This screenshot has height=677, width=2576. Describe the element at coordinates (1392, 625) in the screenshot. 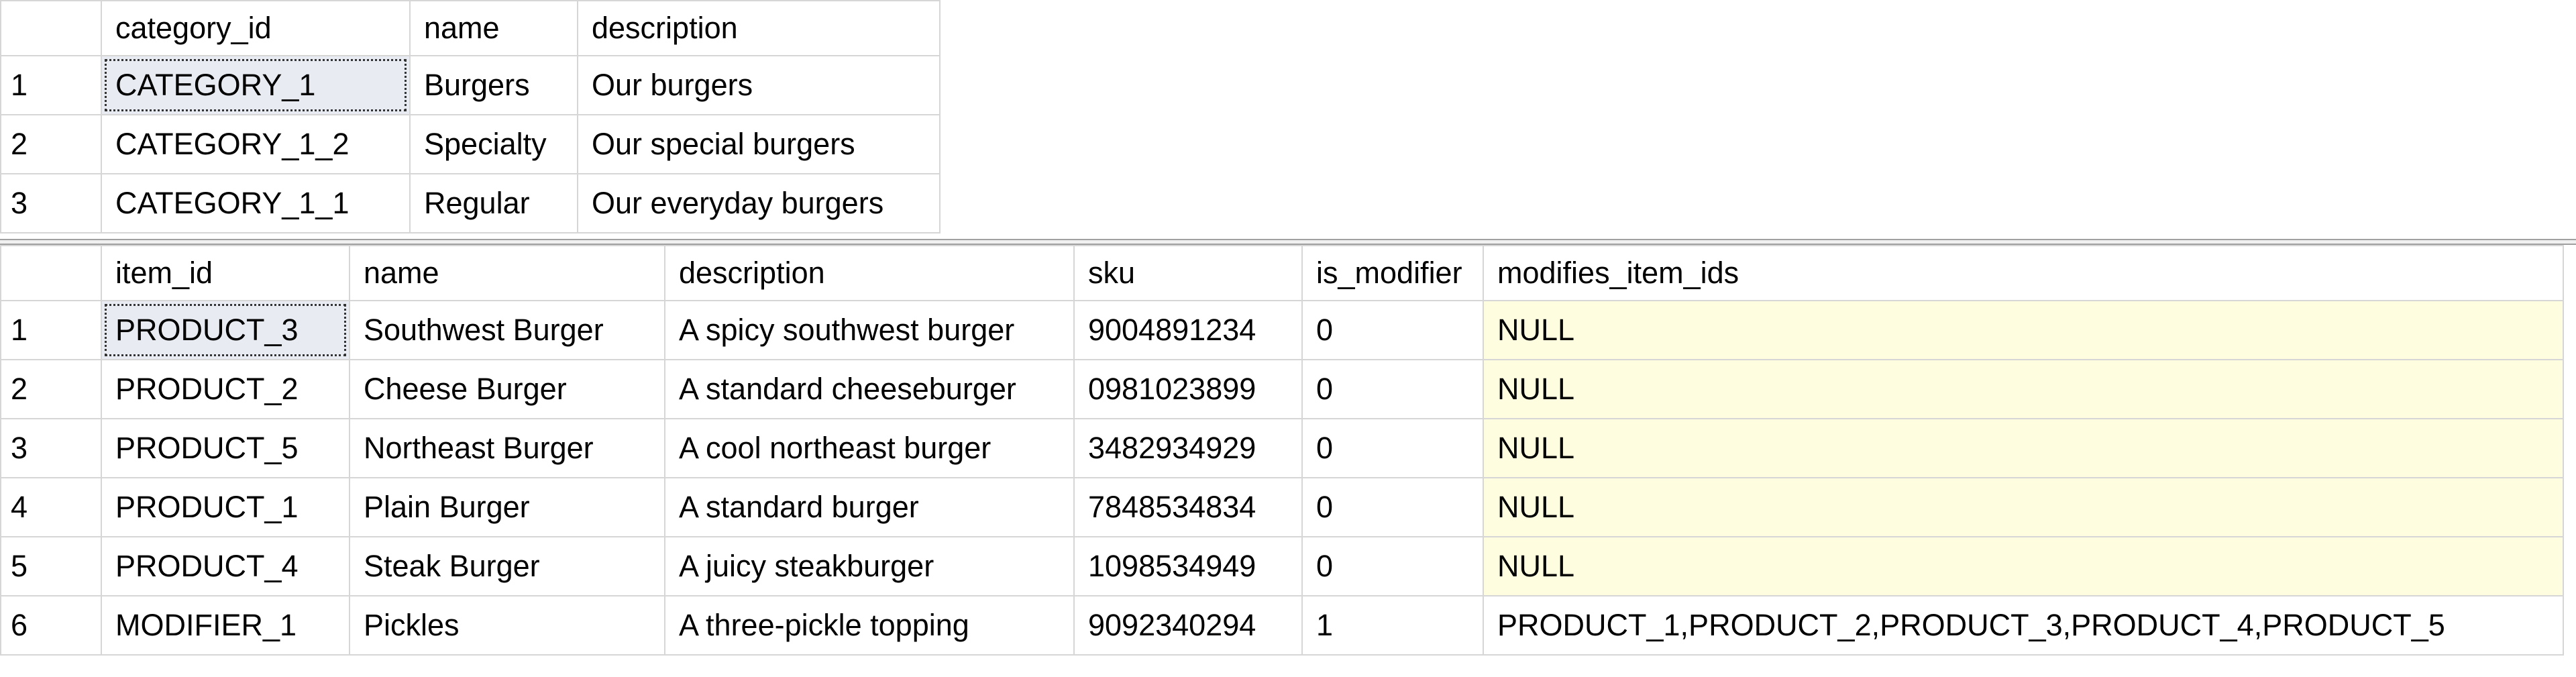

I see `cell-is-modifier: 1` at that location.